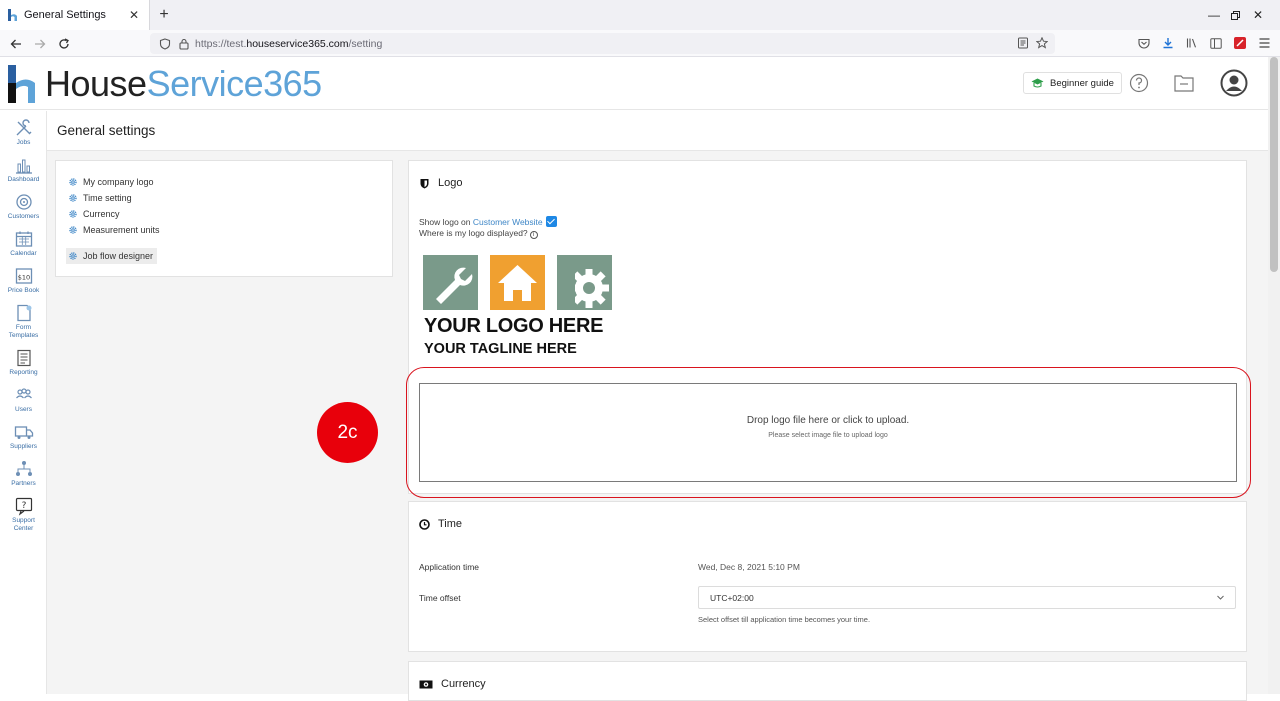  I want to click on application-time-label: Application time, so click(449, 567).